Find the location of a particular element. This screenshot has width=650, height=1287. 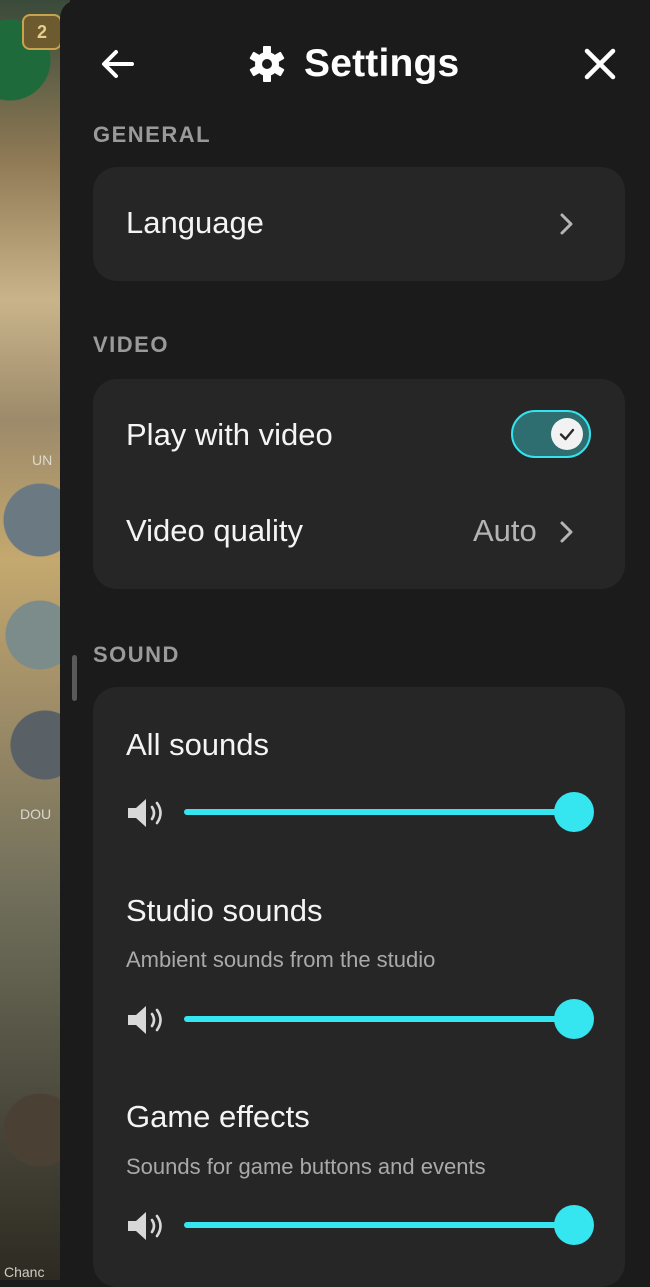

language-row: Language is located at coordinates (359, 224).